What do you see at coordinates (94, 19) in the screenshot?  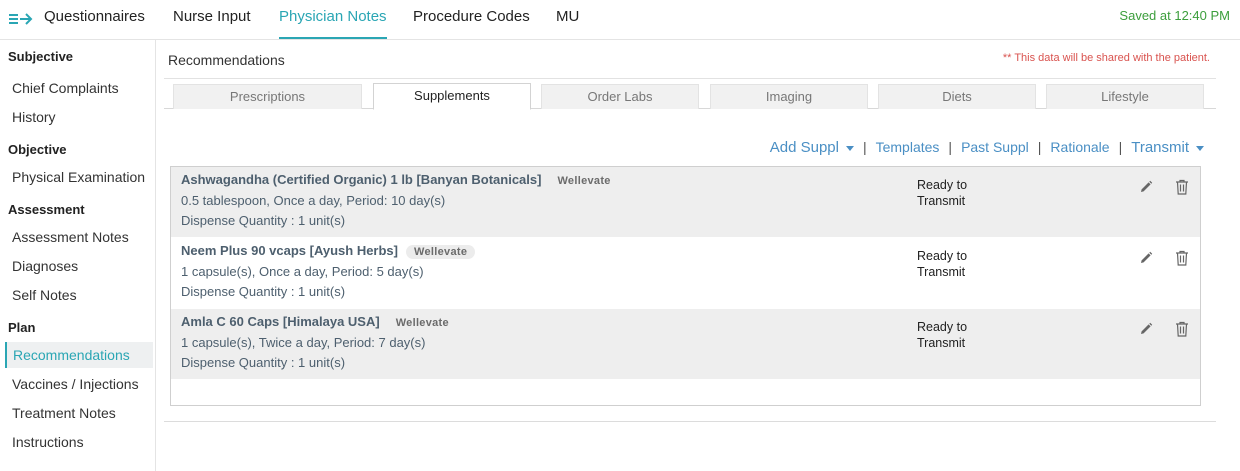 I see `tab-questionnaires: Questionnaires` at bounding box center [94, 19].